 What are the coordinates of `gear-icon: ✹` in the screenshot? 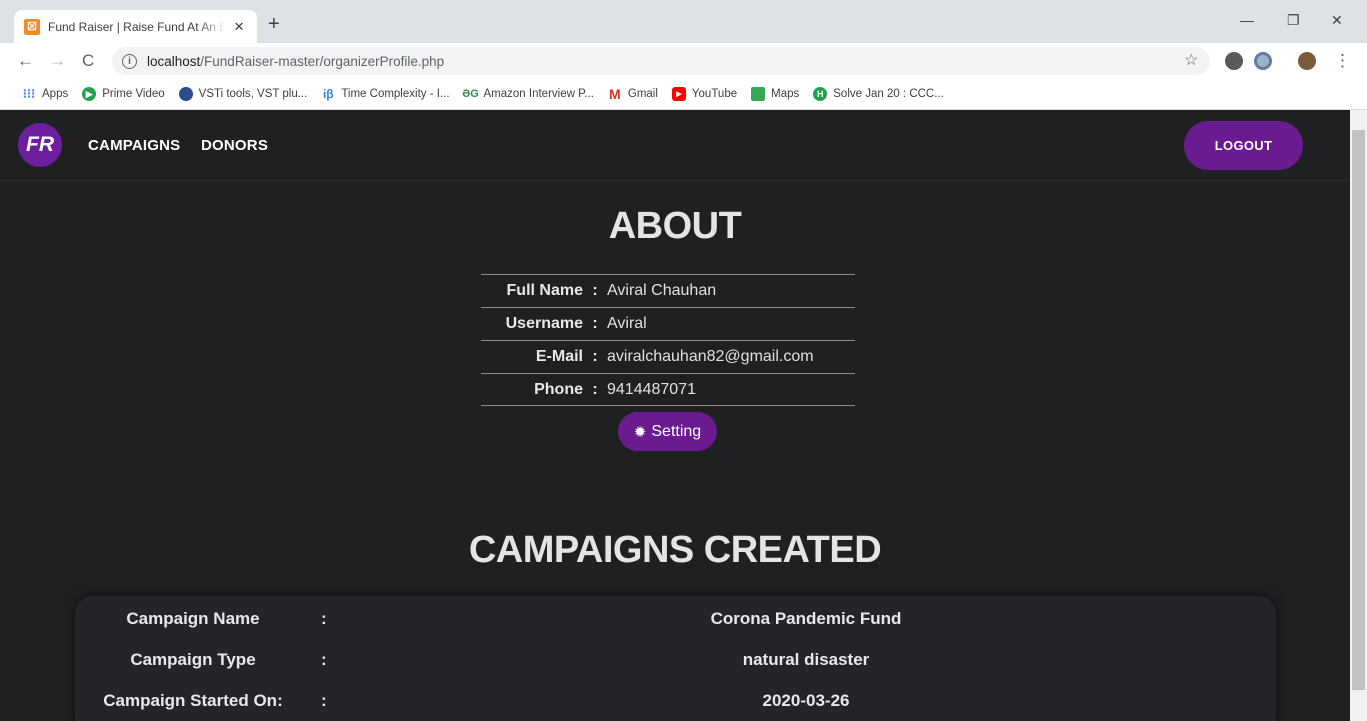 It's located at (640, 432).